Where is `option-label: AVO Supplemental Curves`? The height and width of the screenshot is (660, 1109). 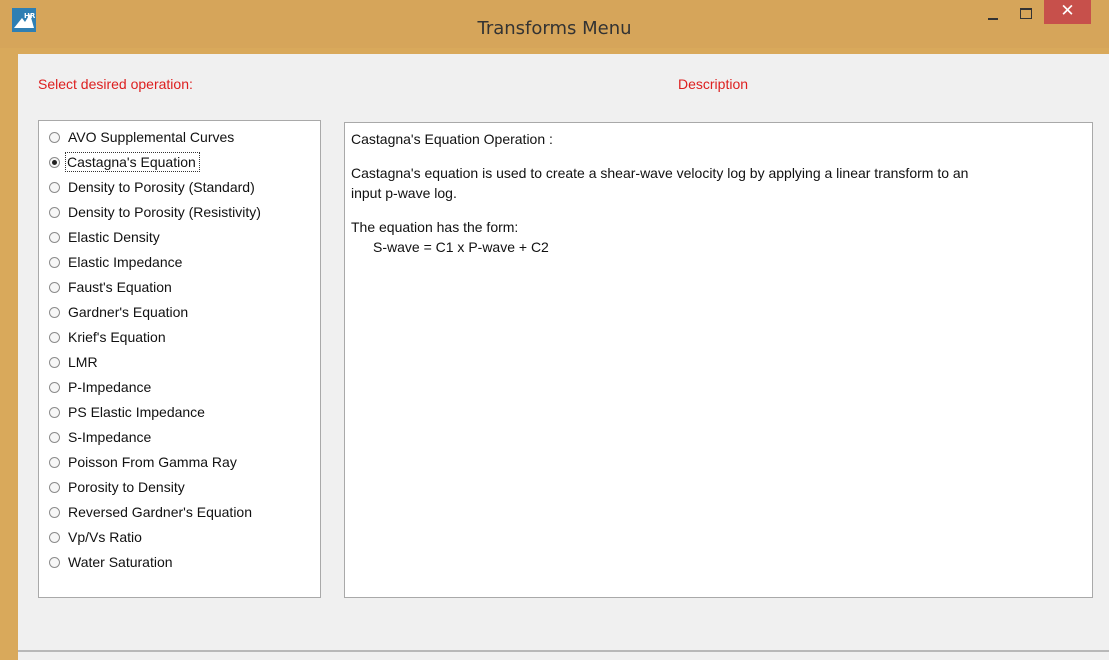
option-label: AVO Supplemental Curves is located at coordinates (151, 137).